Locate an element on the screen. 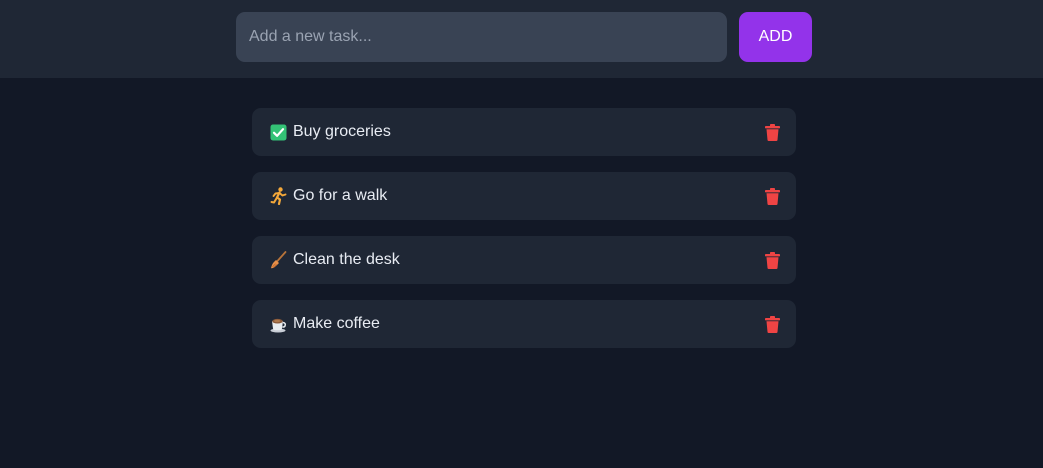 The width and height of the screenshot is (1043, 468). add-task-button: ADD is located at coordinates (775, 37).